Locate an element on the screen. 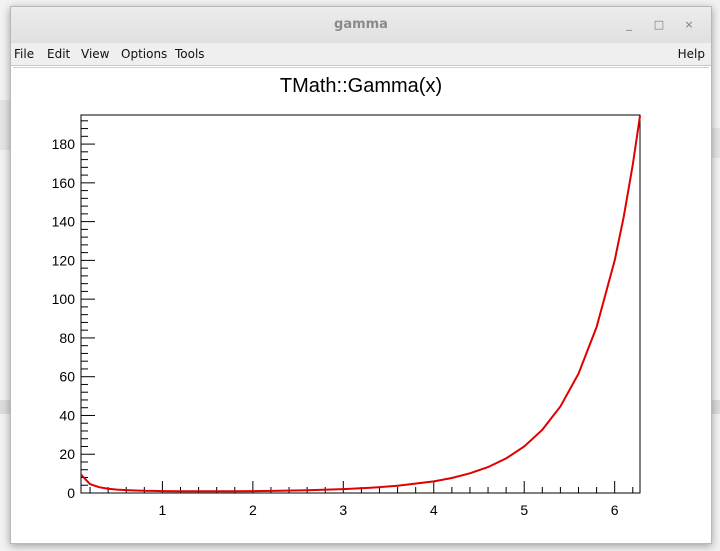 This screenshot has height=551, width=720. x-tick-label: 1 is located at coordinates (163, 510).